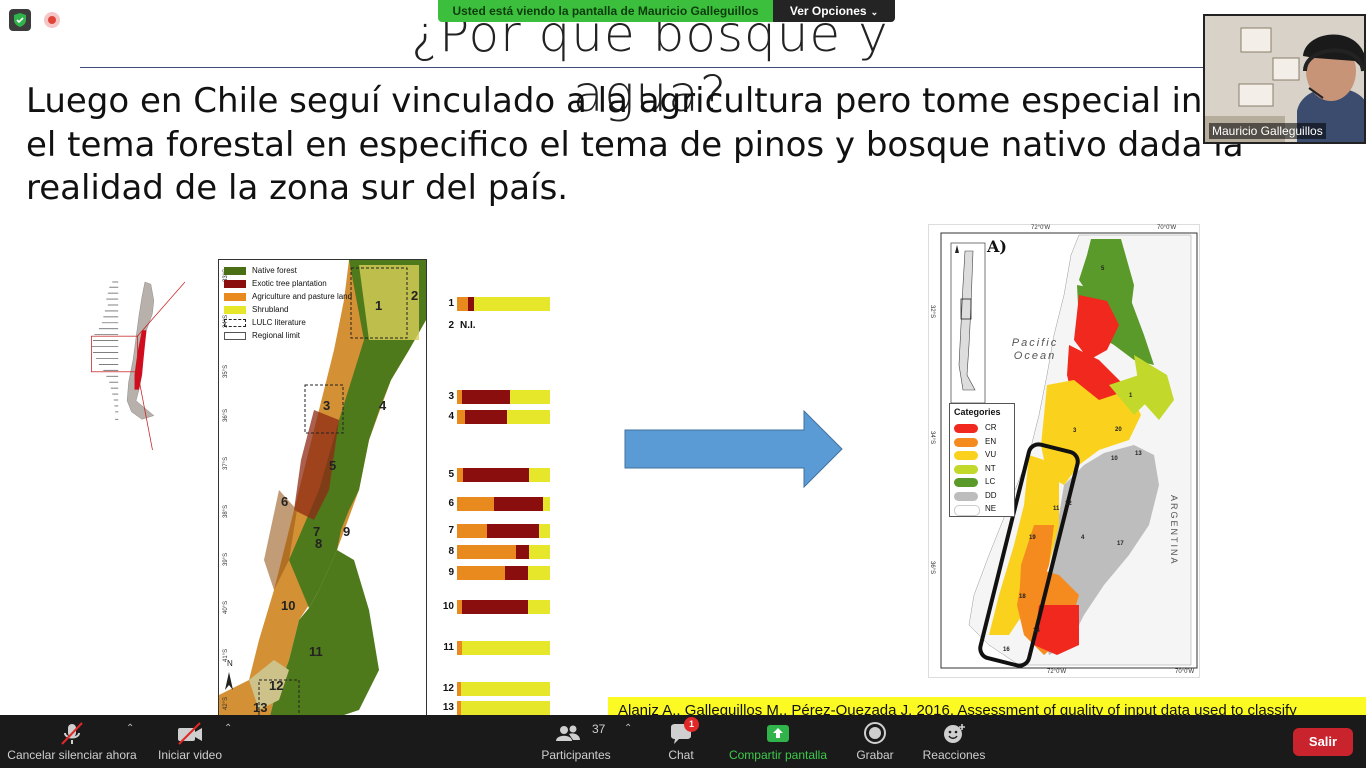 Image resolution: width=1366 pixels, height=768 pixels. Describe the element at coordinates (1006, 650) in the screenshot. I see `svg-text: 16` at that location.